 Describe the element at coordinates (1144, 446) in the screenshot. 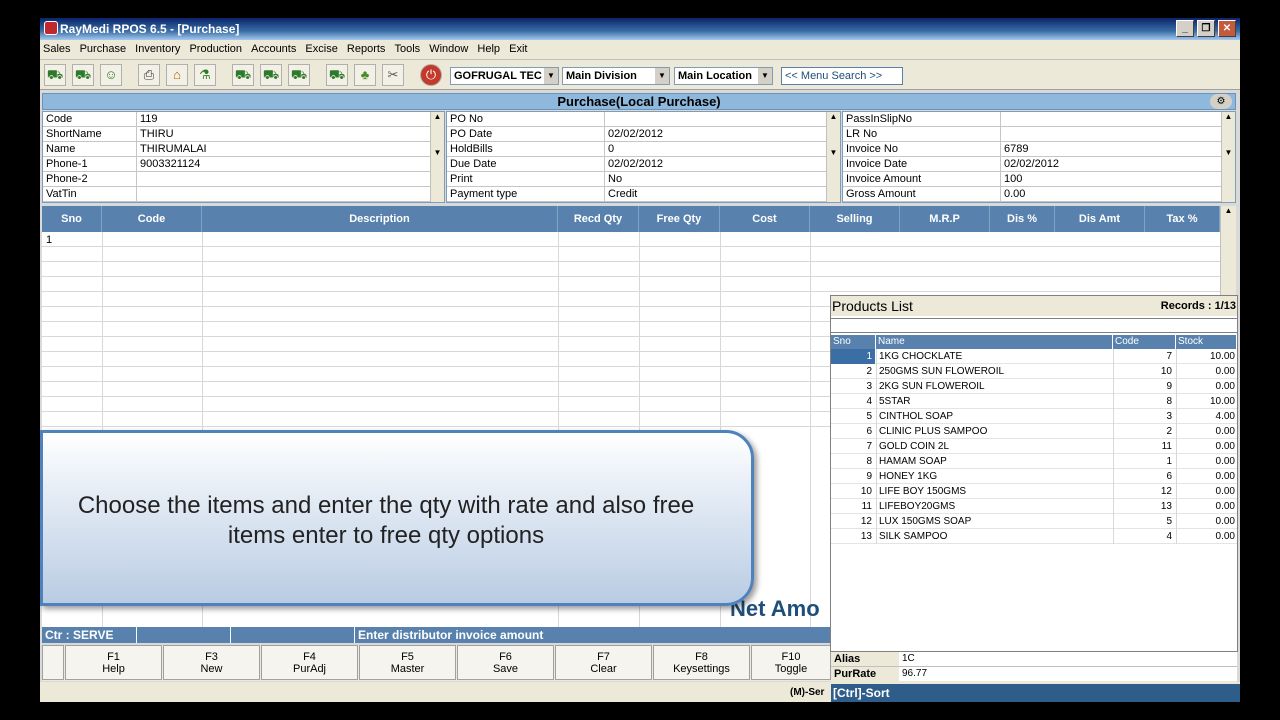

I see `product-code: 11` at that location.